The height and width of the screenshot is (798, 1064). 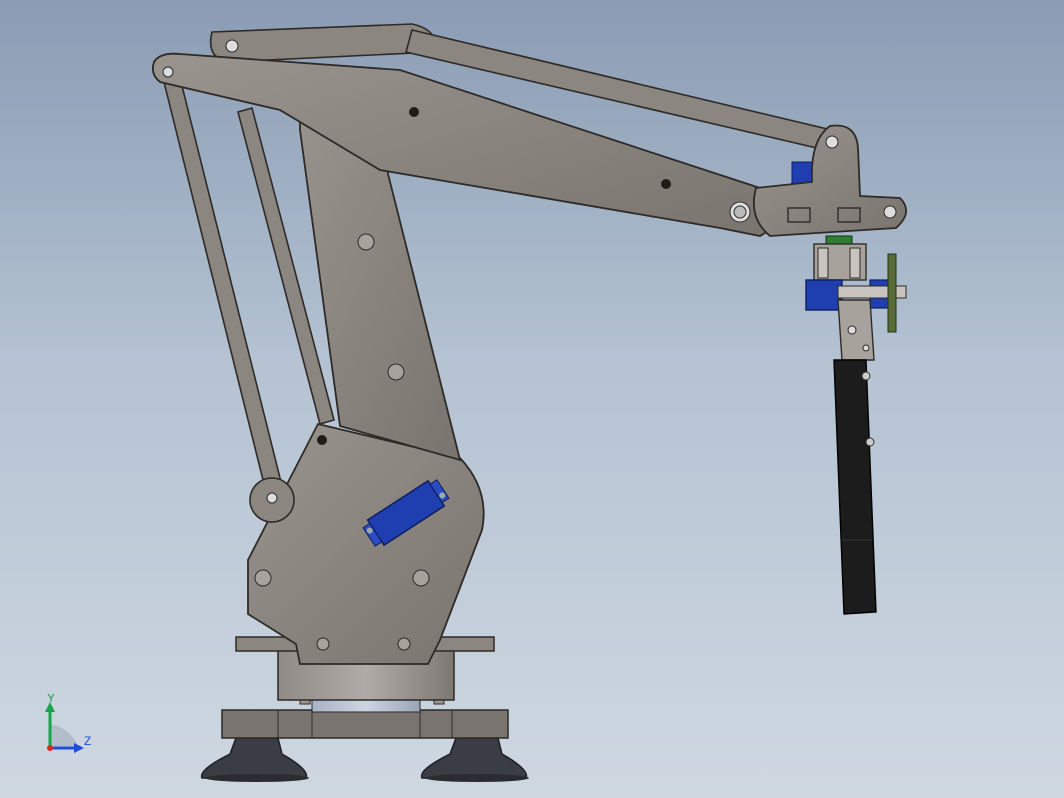 I want to click on gripper-assembly, so click(x=856, y=425).